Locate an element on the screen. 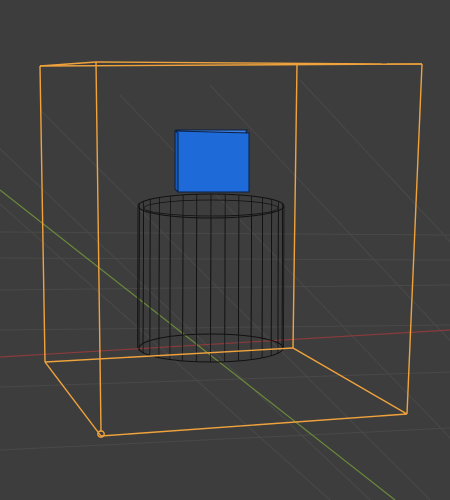  cylinder-object is located at coordinates (211, 278).